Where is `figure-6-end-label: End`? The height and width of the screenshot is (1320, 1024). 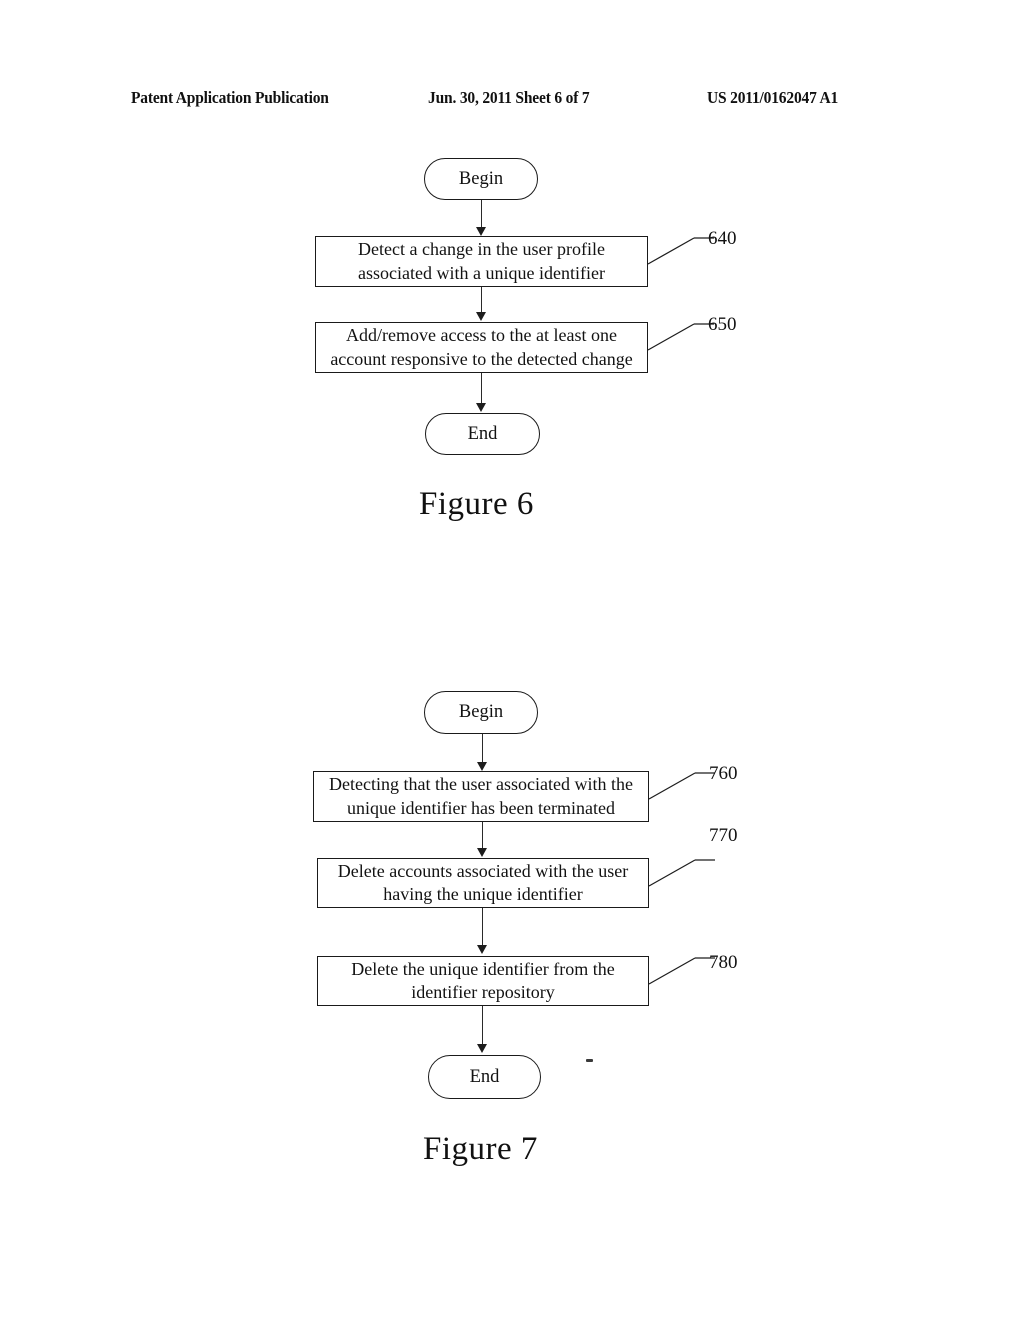
figure-6-end-label: End is located at coordinates (482, 433).